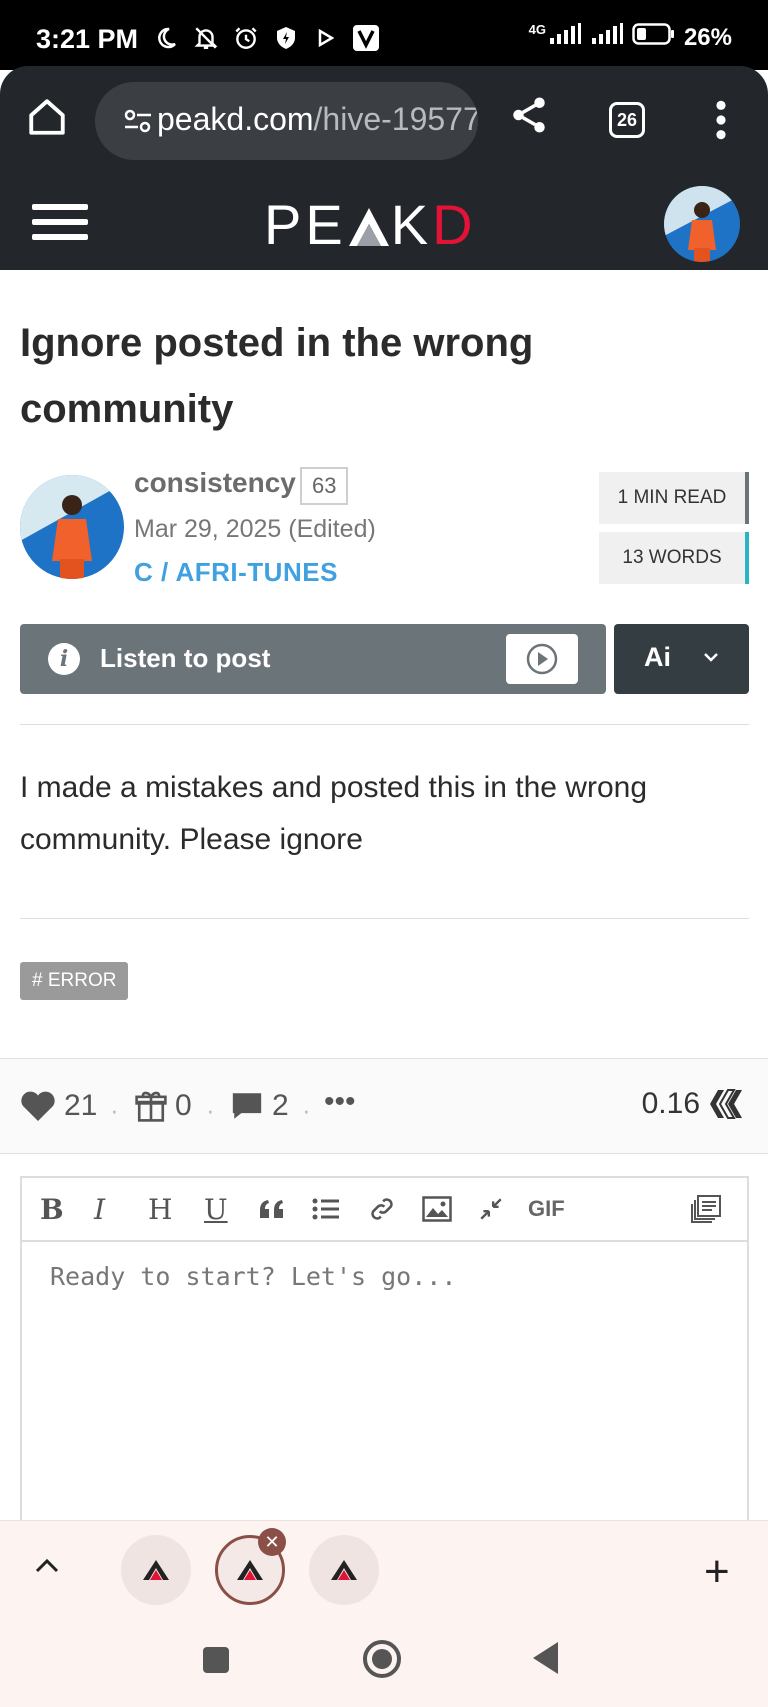 This screenshot has width=768, height=1707. I want to click on payout-amount: 0.16, so click(670, 1103).